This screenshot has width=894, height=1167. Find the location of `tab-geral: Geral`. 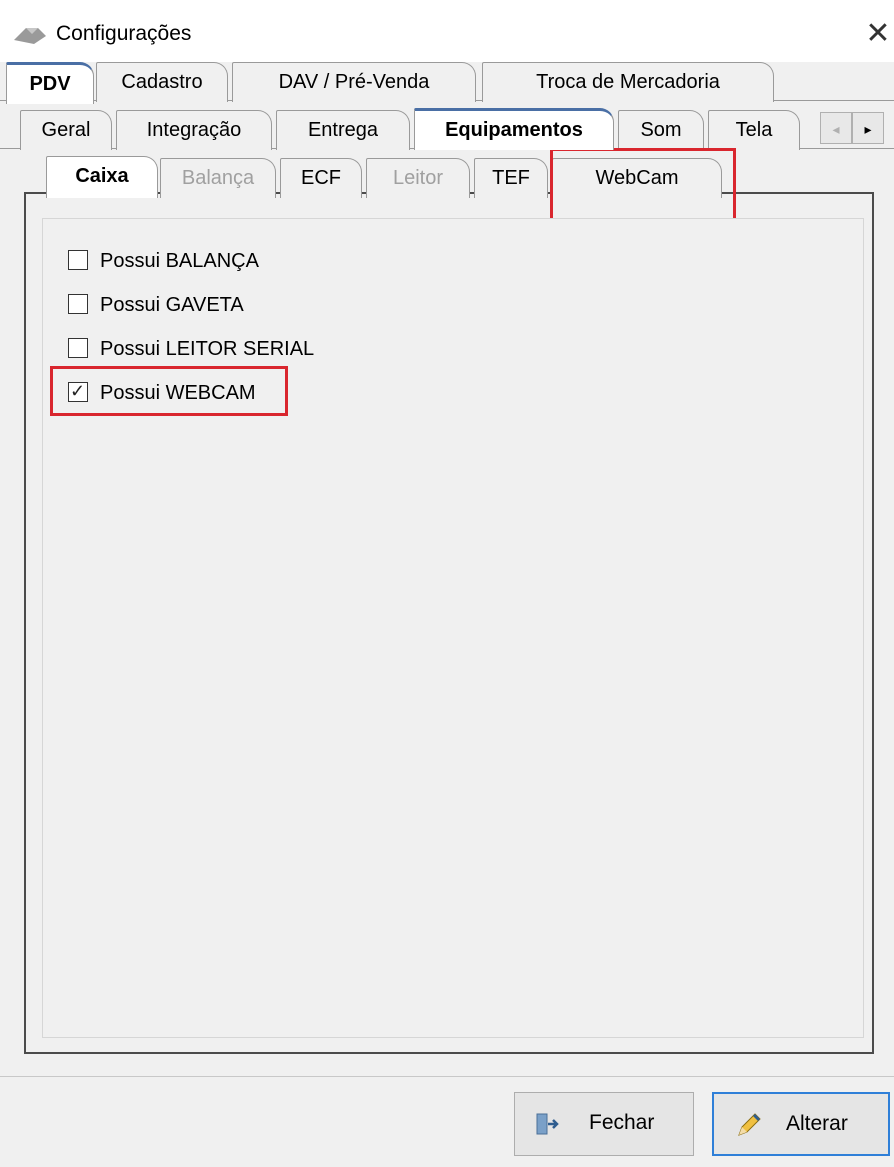

tab-geral: Geral is located at coordinates (66, 130).